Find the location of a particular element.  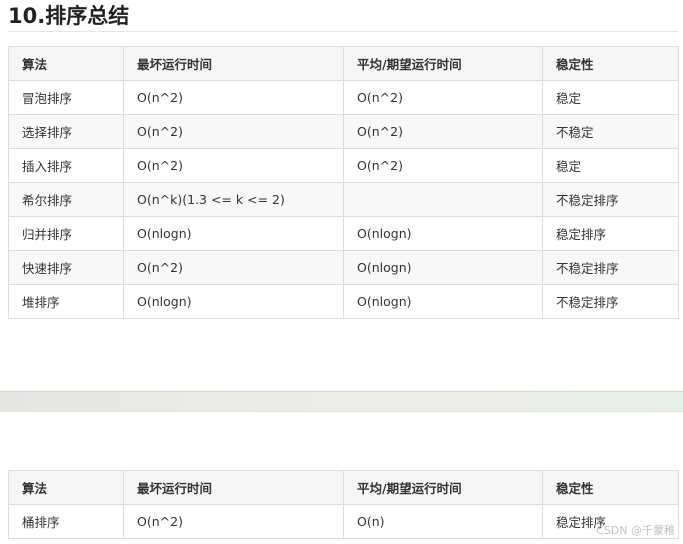

table-row: 堆排序 O(nlogn) O(nlogn) 不稳定排序 is located at coordinates (343, 301).